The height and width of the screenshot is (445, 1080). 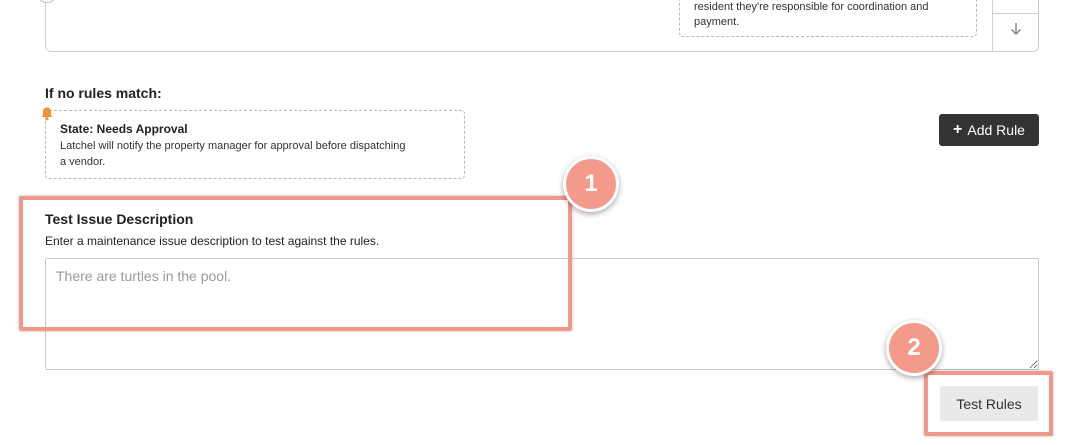 I want to click on add-rule-label: Add Rule, so click(x=996, y=130).